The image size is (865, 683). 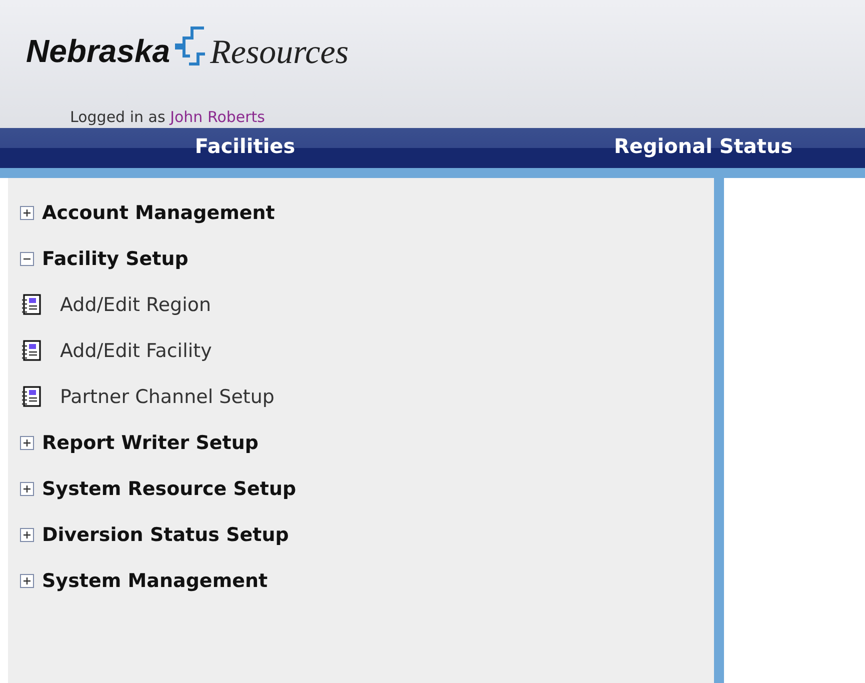 What do you see at coordinates (169, 489) in the screenshot?
I see `menu-section: System Resource Setup` at bounding box center [169, 489].